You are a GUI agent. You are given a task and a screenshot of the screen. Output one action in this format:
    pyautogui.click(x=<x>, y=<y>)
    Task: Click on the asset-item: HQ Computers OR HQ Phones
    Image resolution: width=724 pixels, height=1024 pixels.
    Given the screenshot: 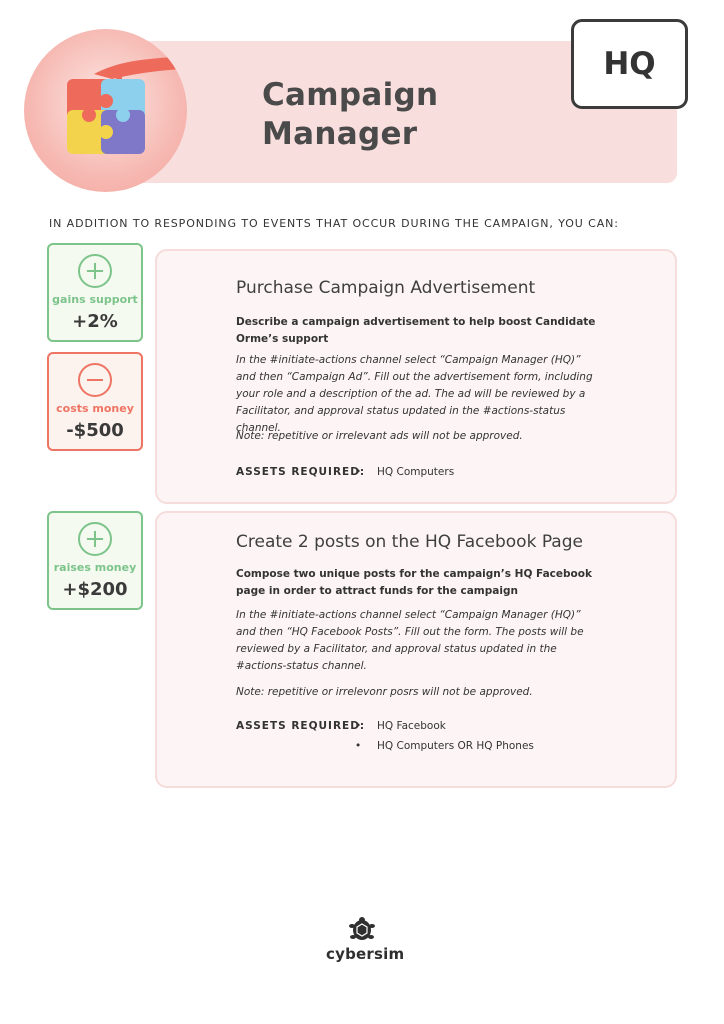 What is the action you would take?
    pyautogui.click(x=455, y=746)
    